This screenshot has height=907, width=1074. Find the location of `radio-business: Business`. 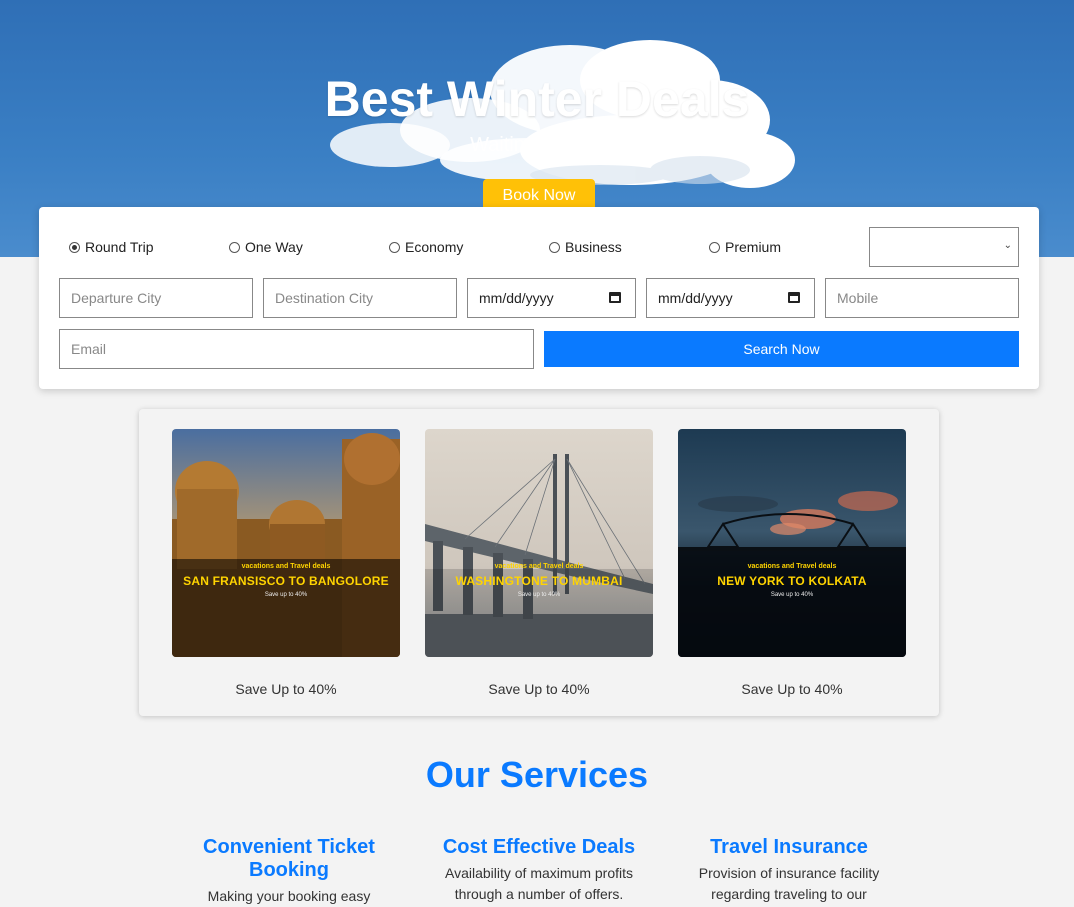

radio-business: Business is located at coordinates (585, 247).